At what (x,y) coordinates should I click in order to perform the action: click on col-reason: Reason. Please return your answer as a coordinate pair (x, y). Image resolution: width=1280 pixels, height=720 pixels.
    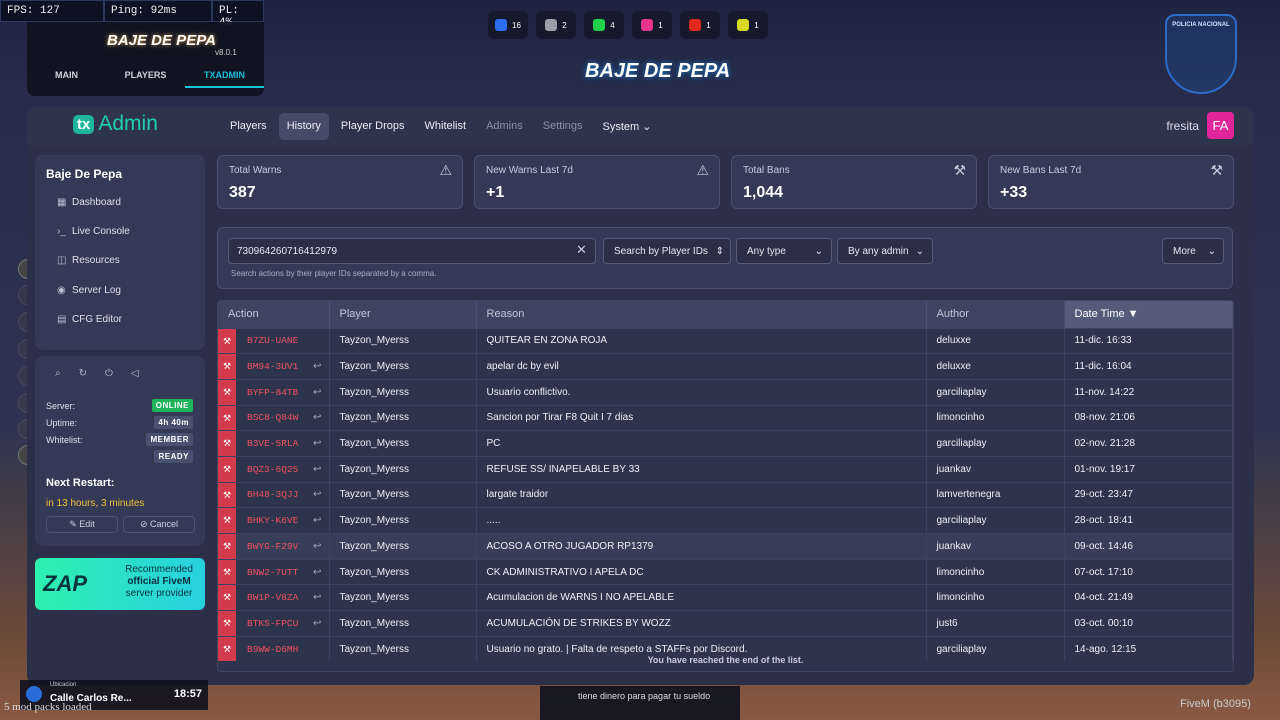
    Looking at the image, I should click on (701, 314).